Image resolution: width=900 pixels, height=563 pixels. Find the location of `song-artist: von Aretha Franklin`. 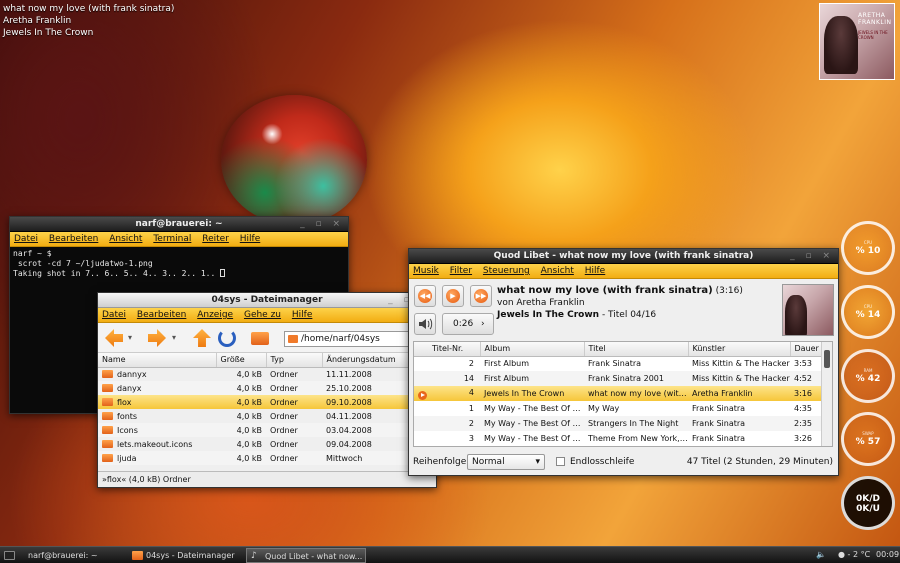

song-artist: von Aretha Franklin is located at coordinates (541, 303).